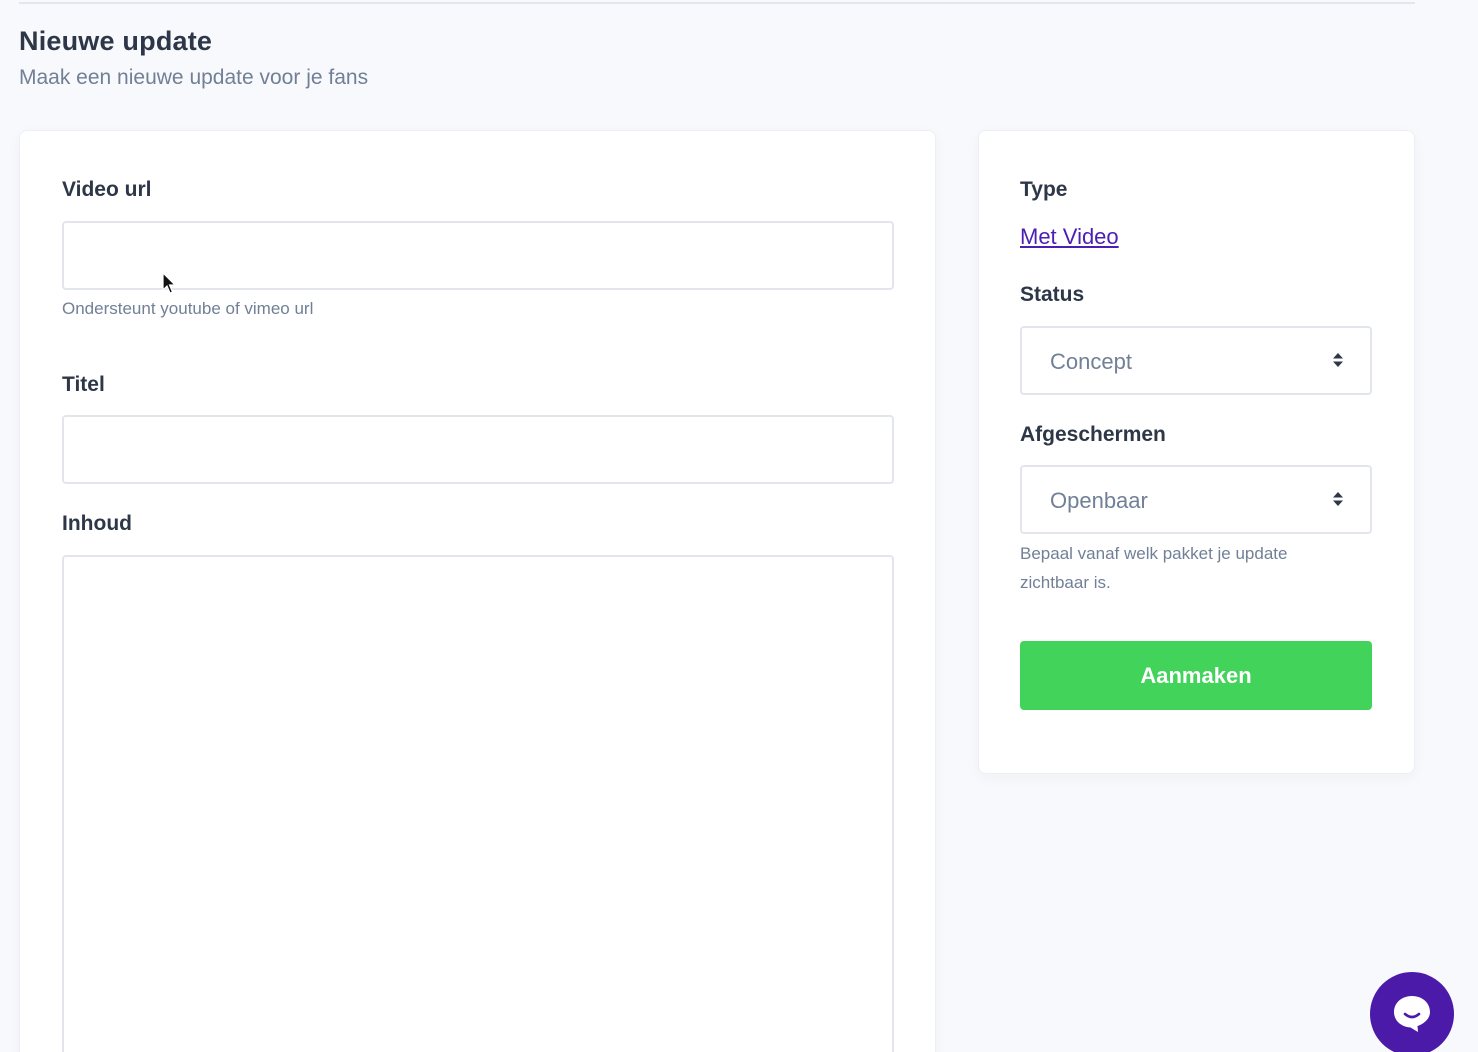 The width and height of the screenshot is (1478, 1052). Describe the element at coordinates (1044, 189) in the screenshot. I see `type-label: Type` at that location.